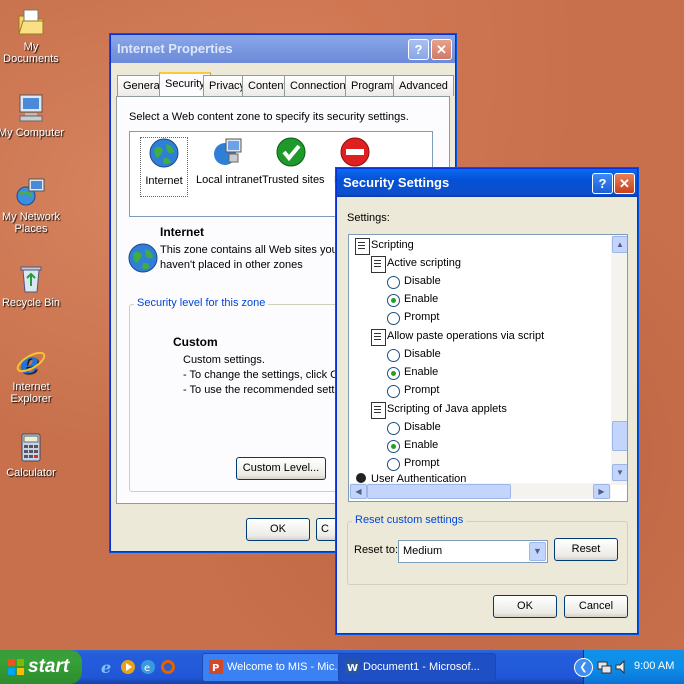  I want to click on security-level-text: Custom settings., so click(224, 360).